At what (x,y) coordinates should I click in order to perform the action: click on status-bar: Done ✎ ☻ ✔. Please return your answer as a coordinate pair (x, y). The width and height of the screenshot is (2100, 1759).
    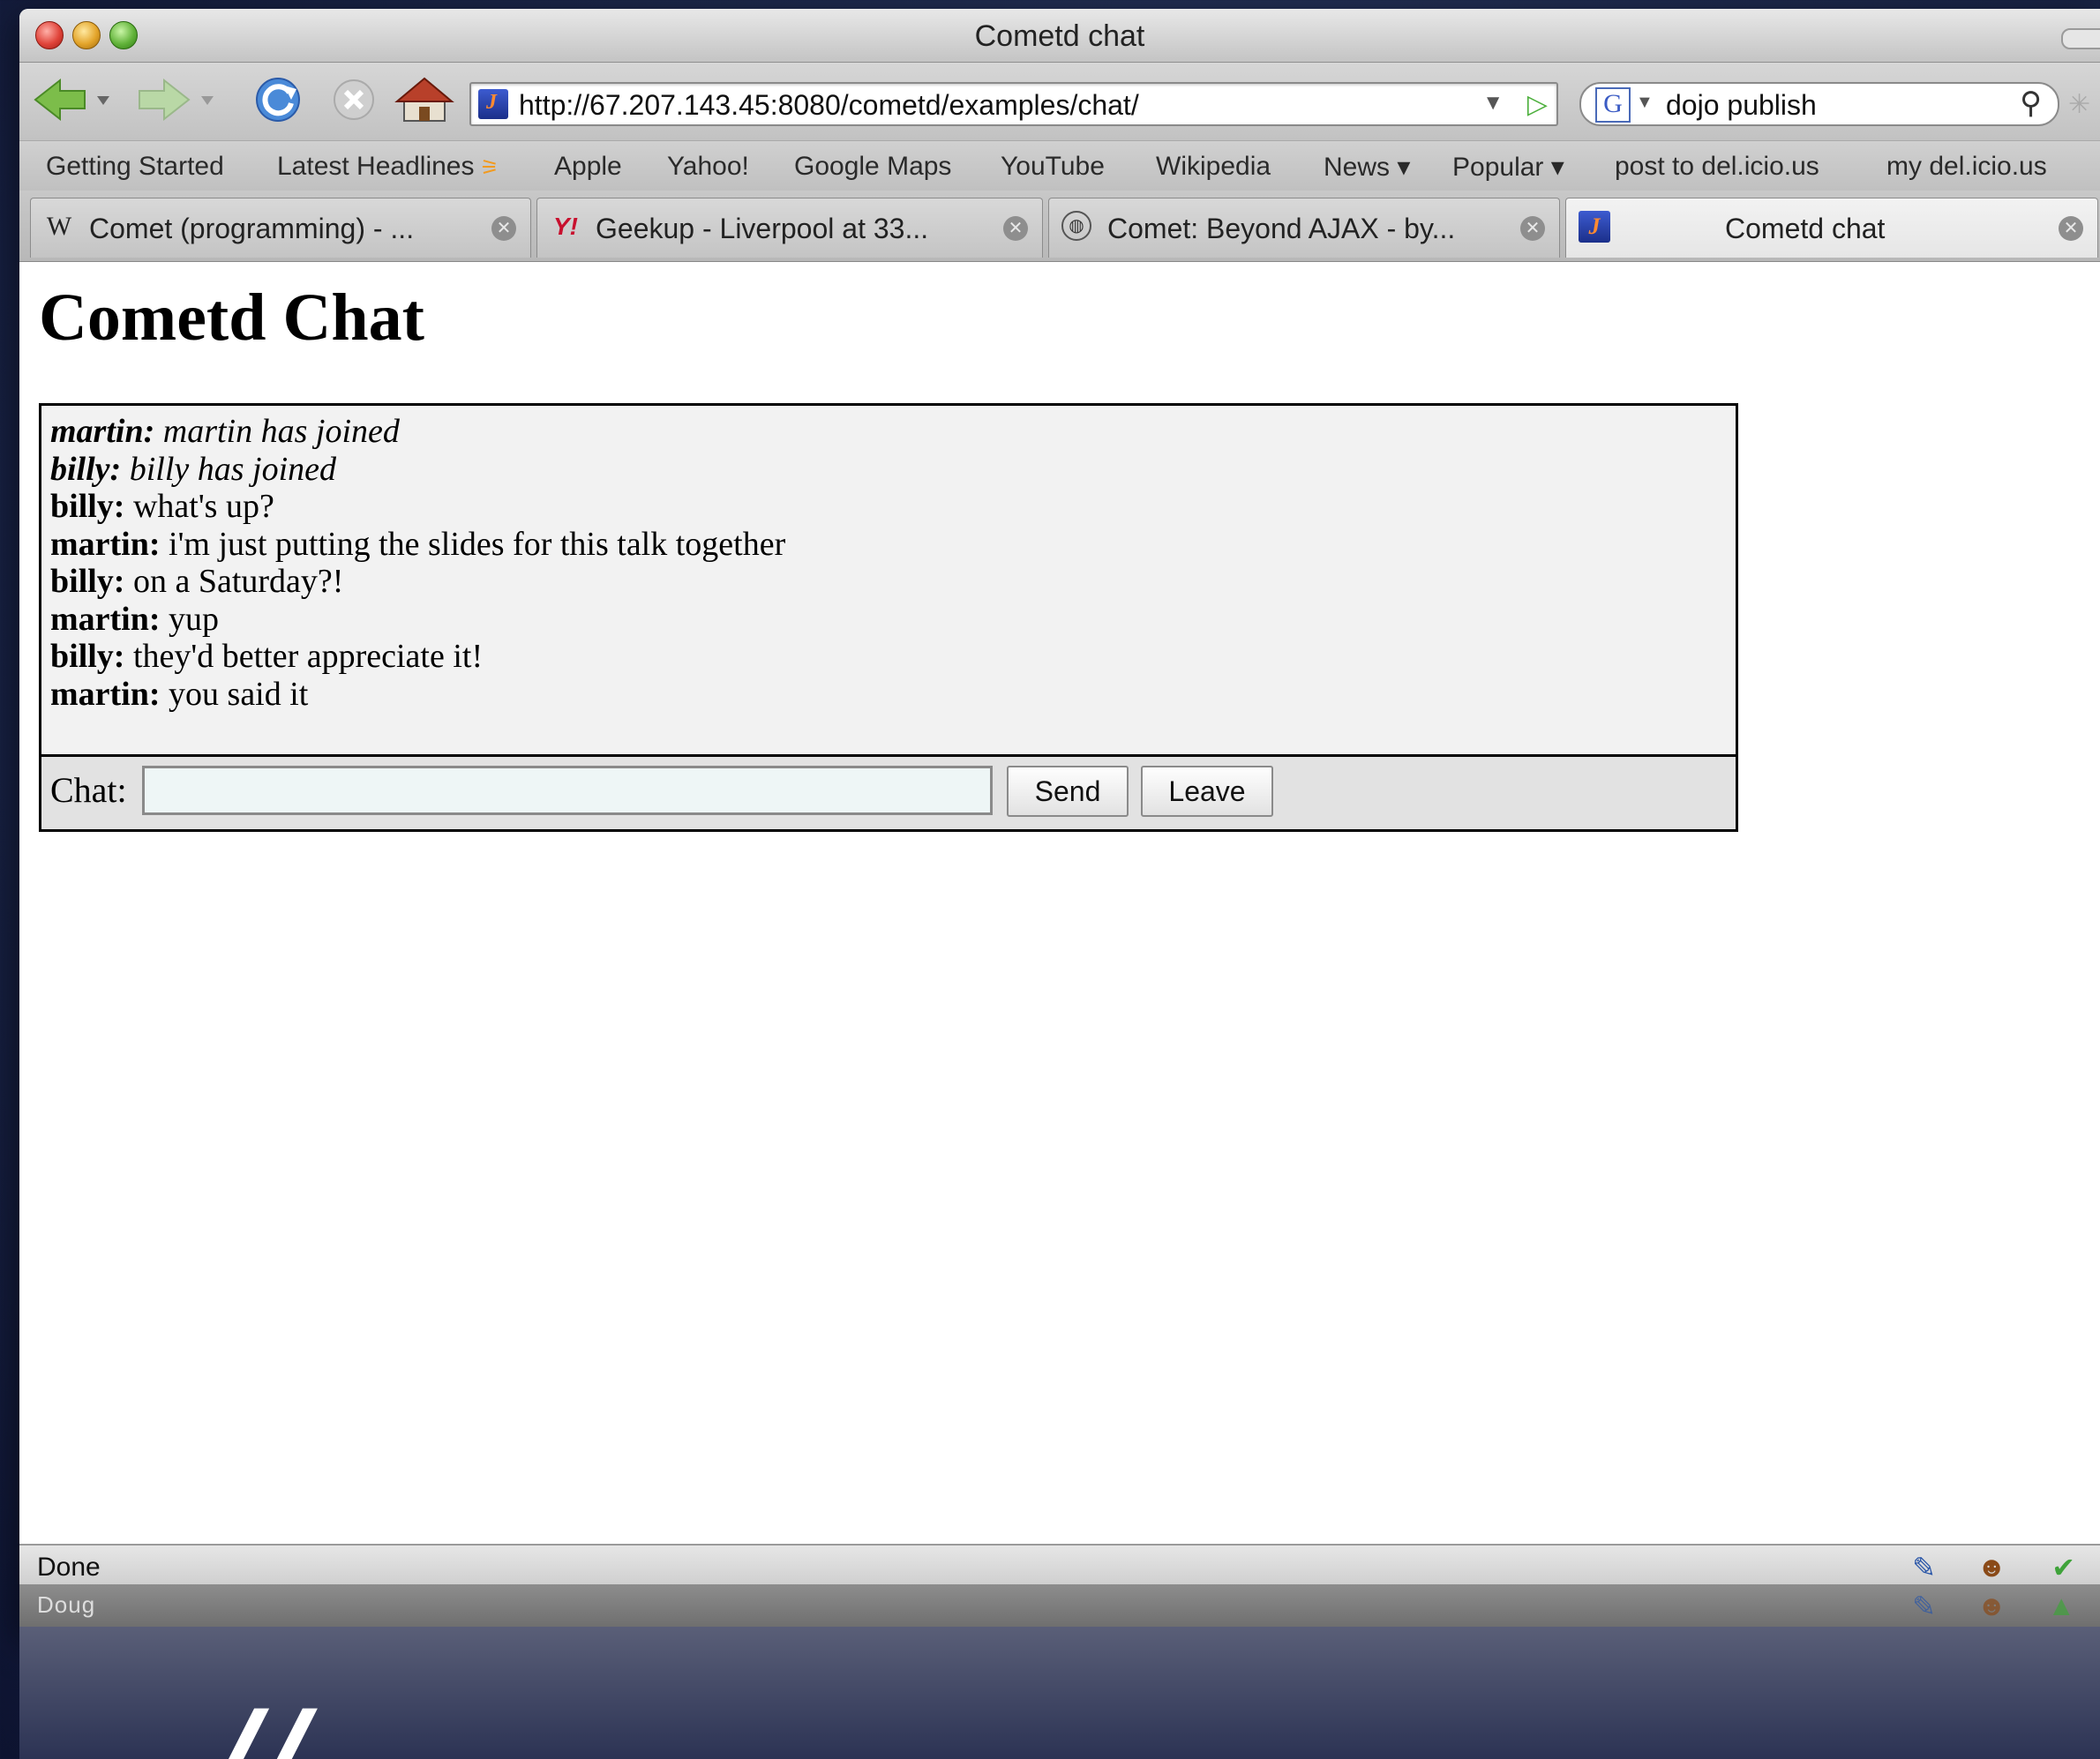
    Looking at the image, I should click on (1059, 1565).